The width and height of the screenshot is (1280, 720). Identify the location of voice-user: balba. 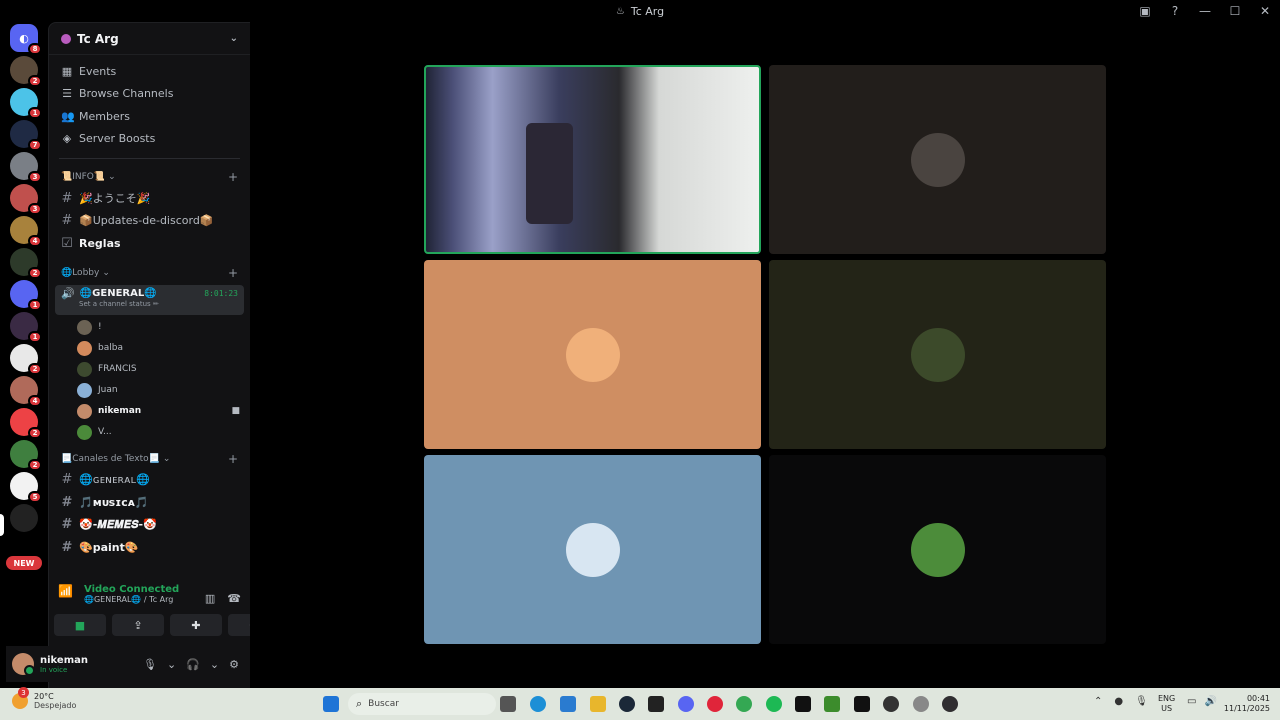
(149, 348).